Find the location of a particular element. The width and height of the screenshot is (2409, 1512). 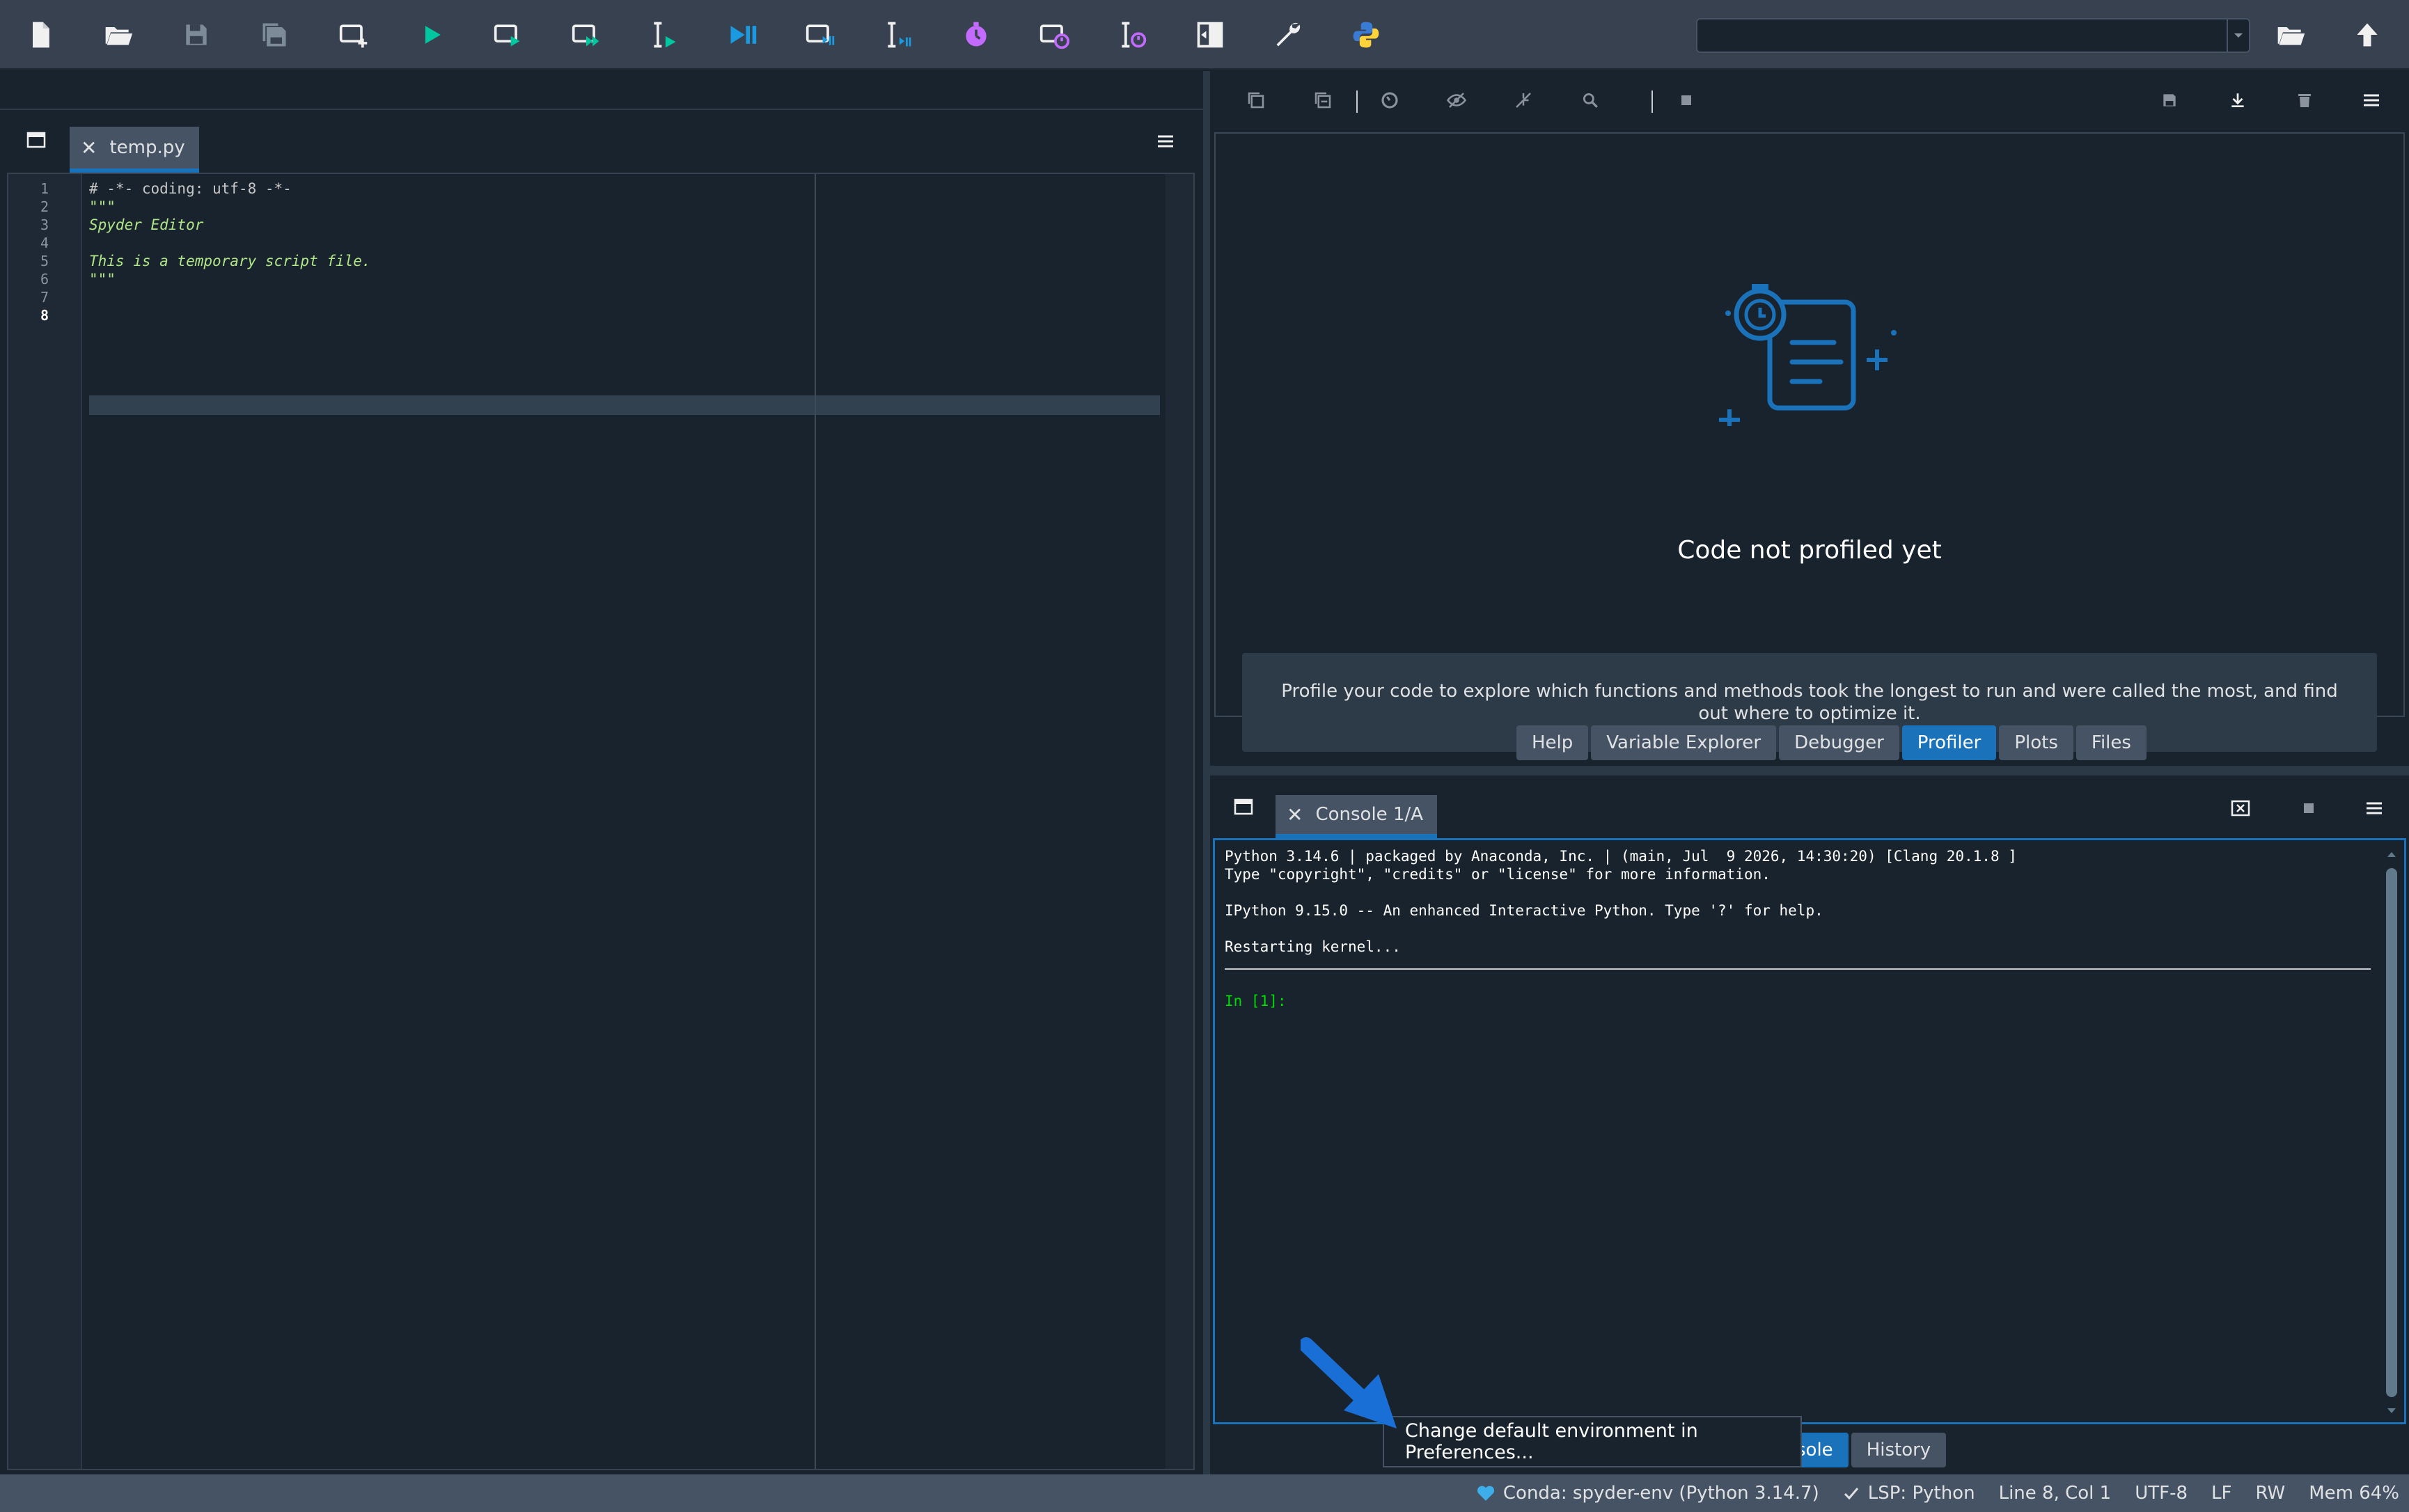

callers-callees-icon is located at coordinates (1523, 100).